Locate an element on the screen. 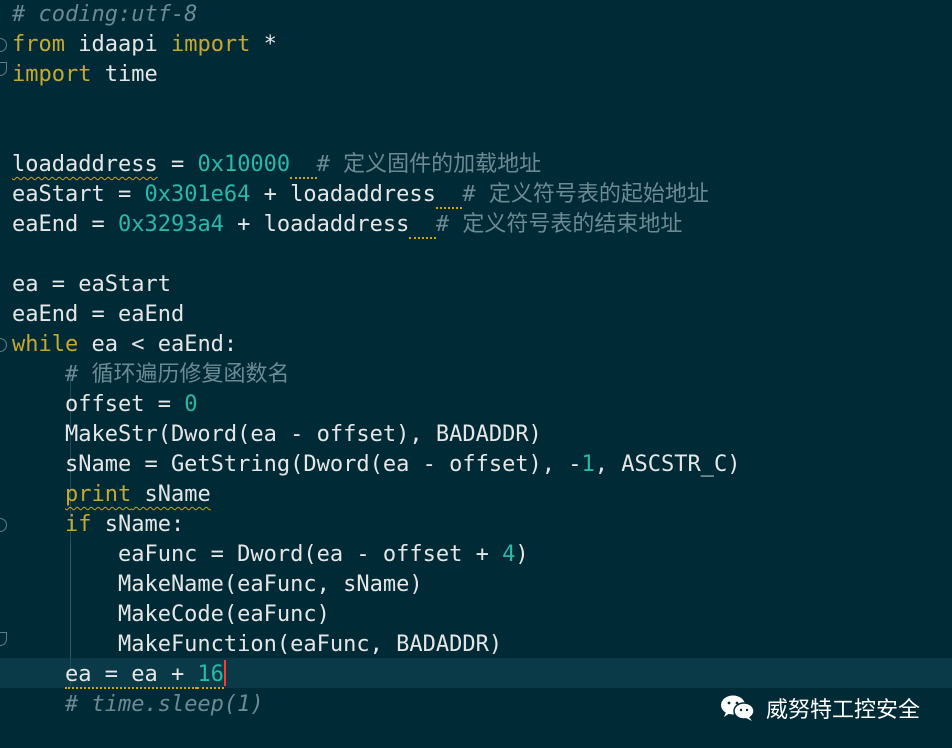 The width and height of the screenshot is (952, 748). code-token: # 定义符号表的结束地址 is located at coordinates (559, 224).